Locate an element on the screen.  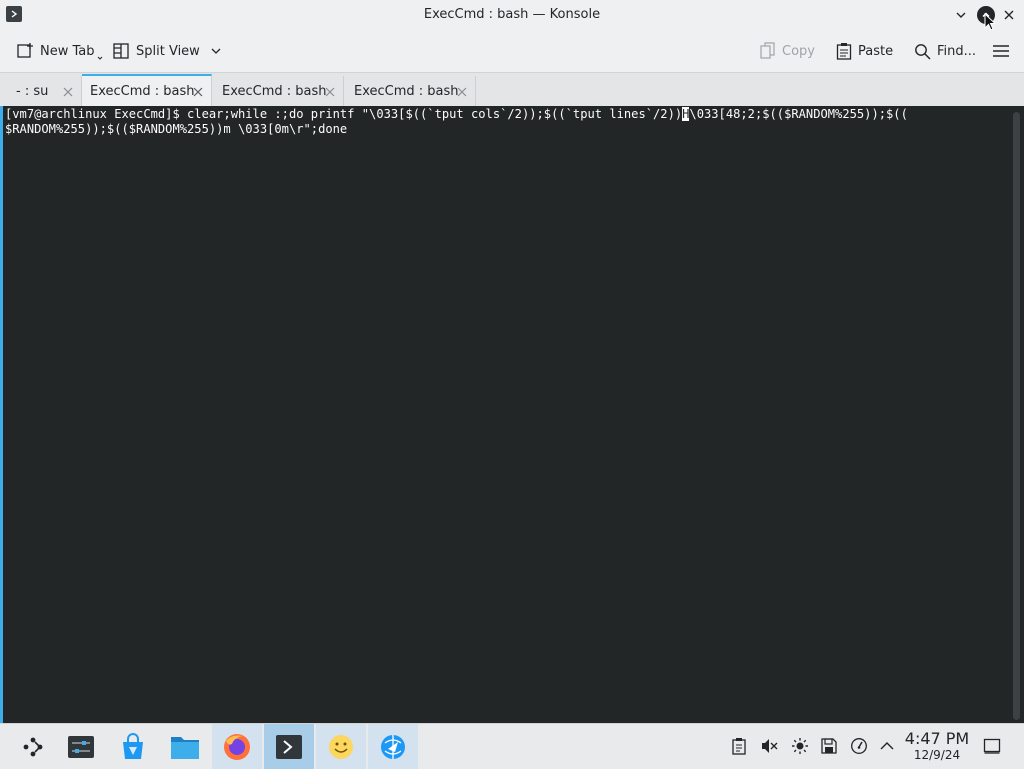
dropdown-indicator-icon is located at coordinates (99, 58).